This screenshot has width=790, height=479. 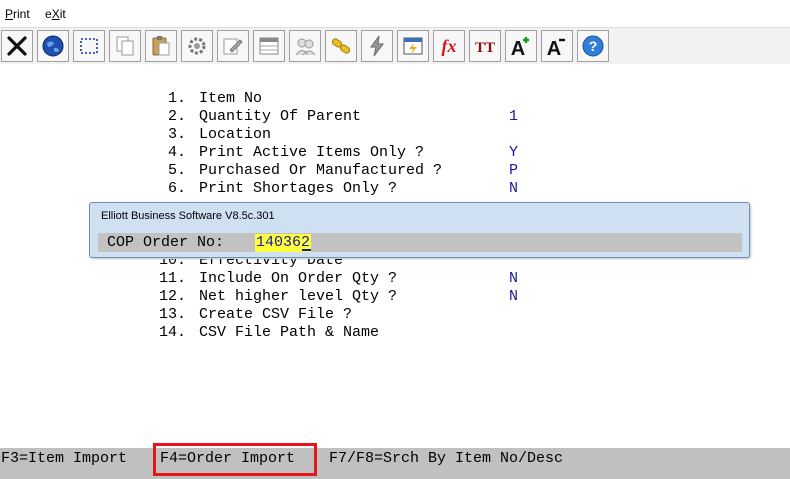 I want to click on field-3-number: 3., so click(x=177, y=134).